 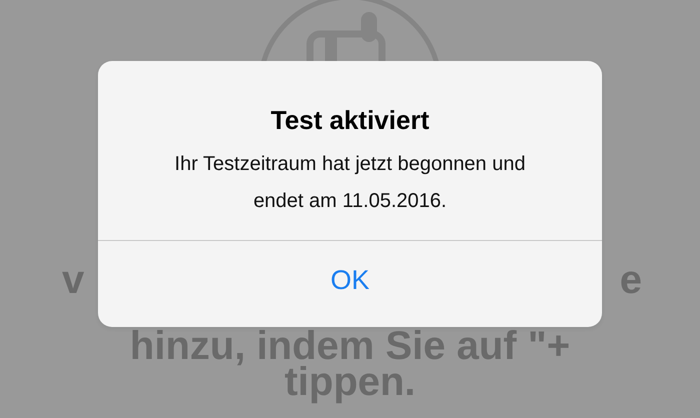 What do you see at coordinates (350, 280) in the screenshot?
I see `ok-button: OK` at bounding box center [350, 280].